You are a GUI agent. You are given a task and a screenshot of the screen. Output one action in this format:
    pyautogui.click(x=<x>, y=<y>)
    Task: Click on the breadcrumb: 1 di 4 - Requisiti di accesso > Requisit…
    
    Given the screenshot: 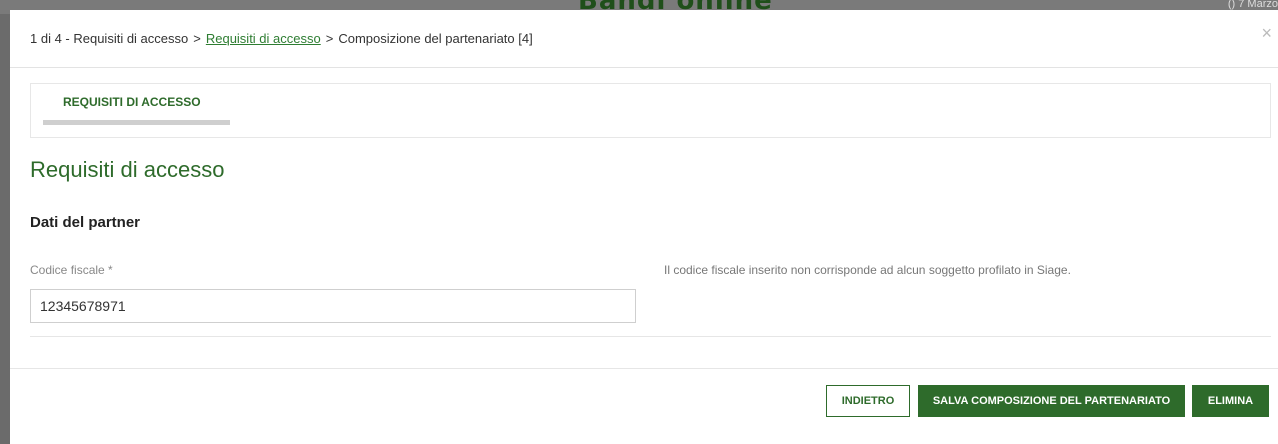 What is the action you would take?
    pyautogui.click(x=644, y=39)
    